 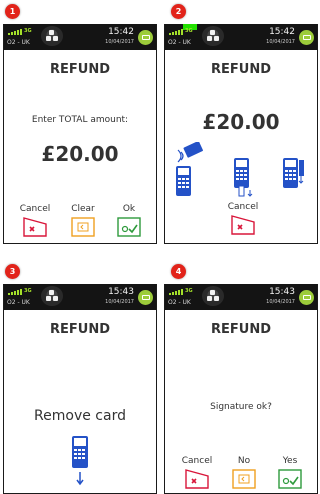 I want to click on yes-label: Yes, so click(x=290, y=461).